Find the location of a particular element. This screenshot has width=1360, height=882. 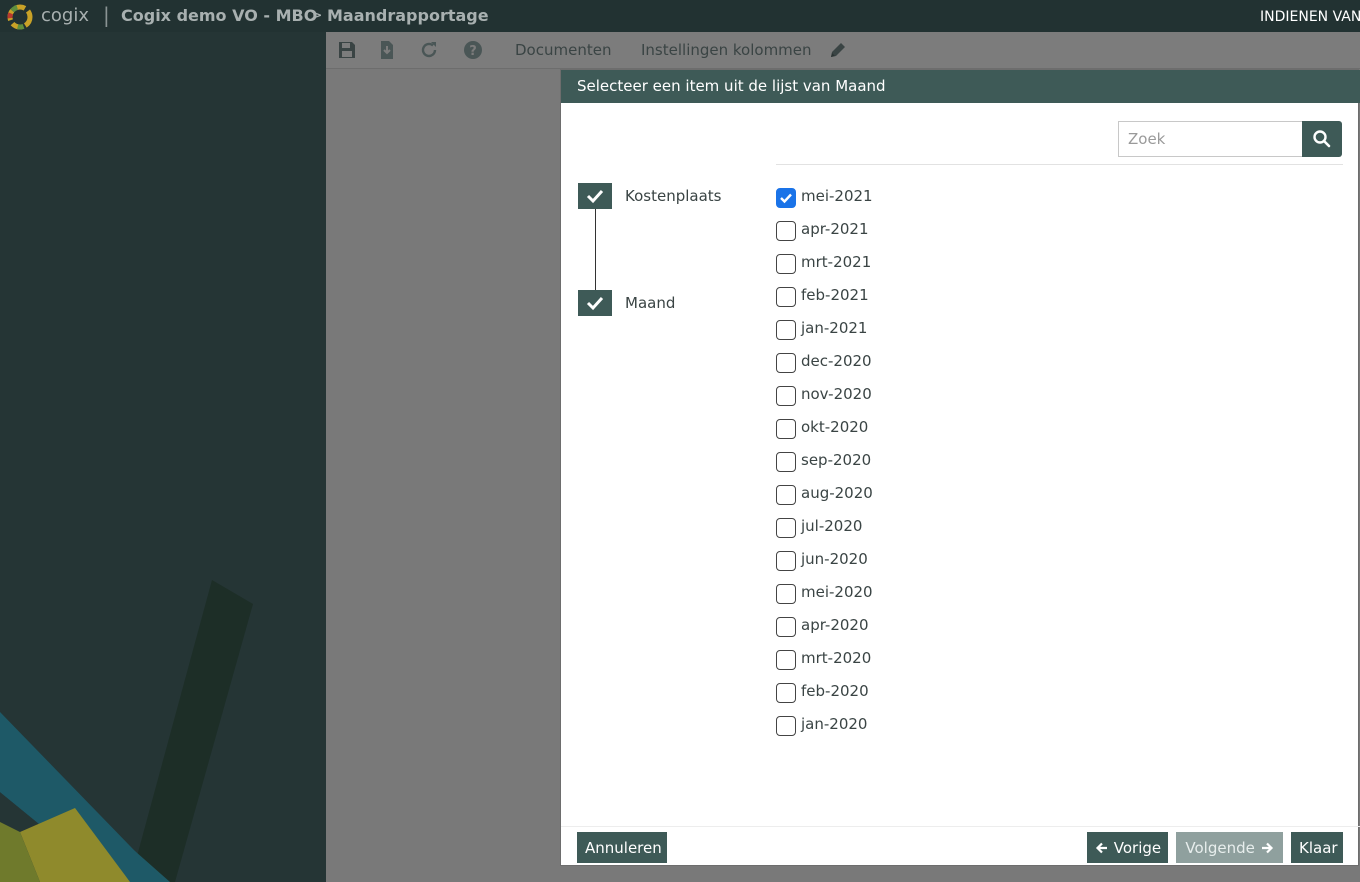

save-icon is located at coordinates (347, 50).